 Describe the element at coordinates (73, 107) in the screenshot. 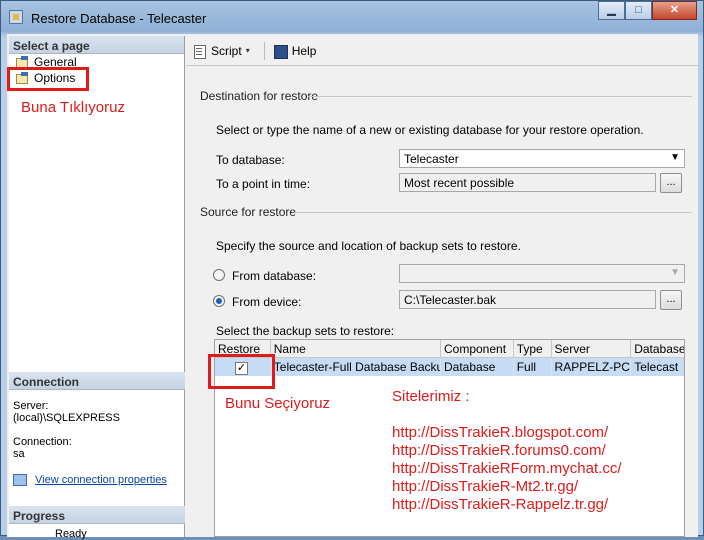

I see `click-annotation: Buna Tıklıyoruz` at that location.